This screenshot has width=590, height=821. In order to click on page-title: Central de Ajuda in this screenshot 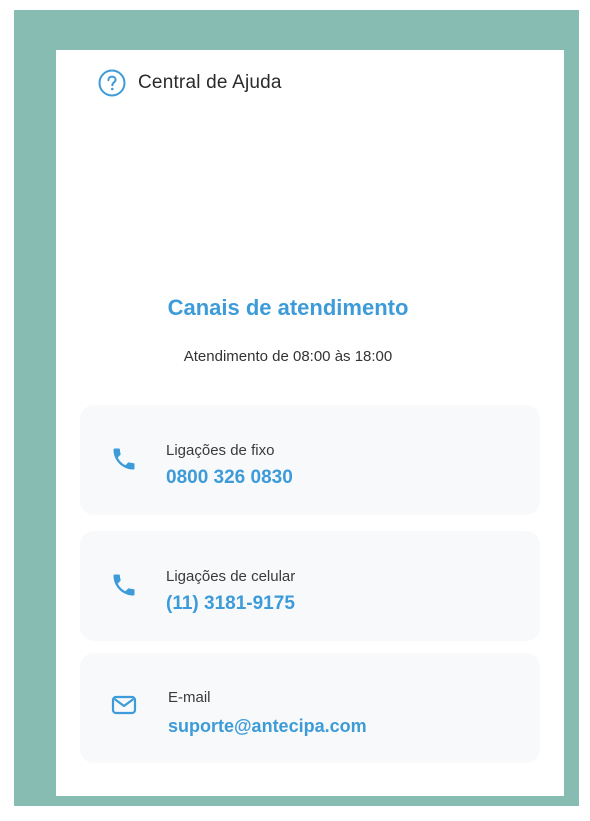, I will do `click(210, 82)`.